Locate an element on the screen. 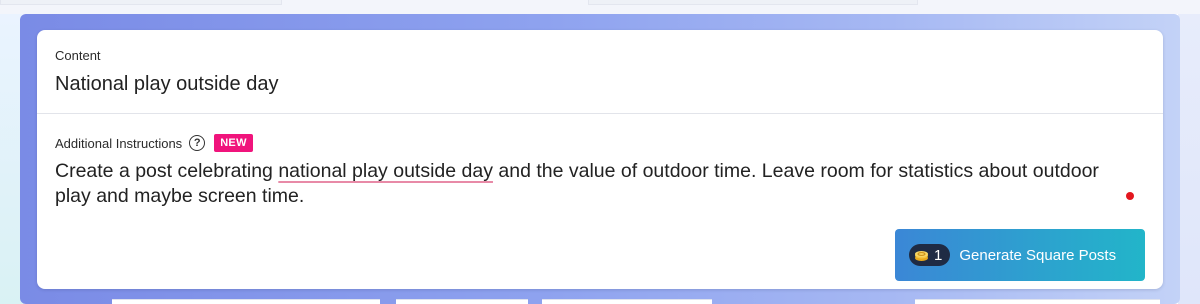 This screenshot has width=1200, height=304. spellcheck-underlined-phrase: national play outside day is located at coordinates (385, 171).